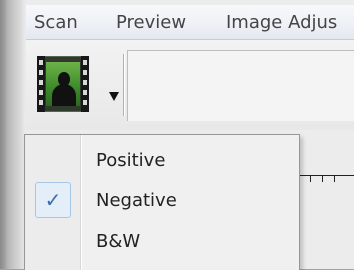 The height and width of the screenshot is (270, 354). I want to click on film-strip-right, so click(85, 84).